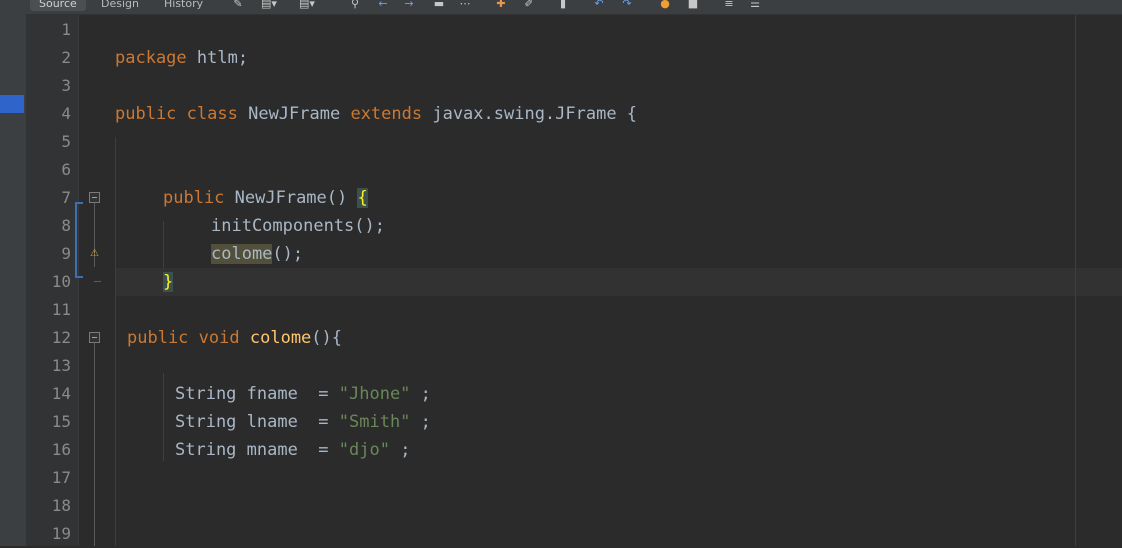  I want to click on keyword: package, so click(151, 58).